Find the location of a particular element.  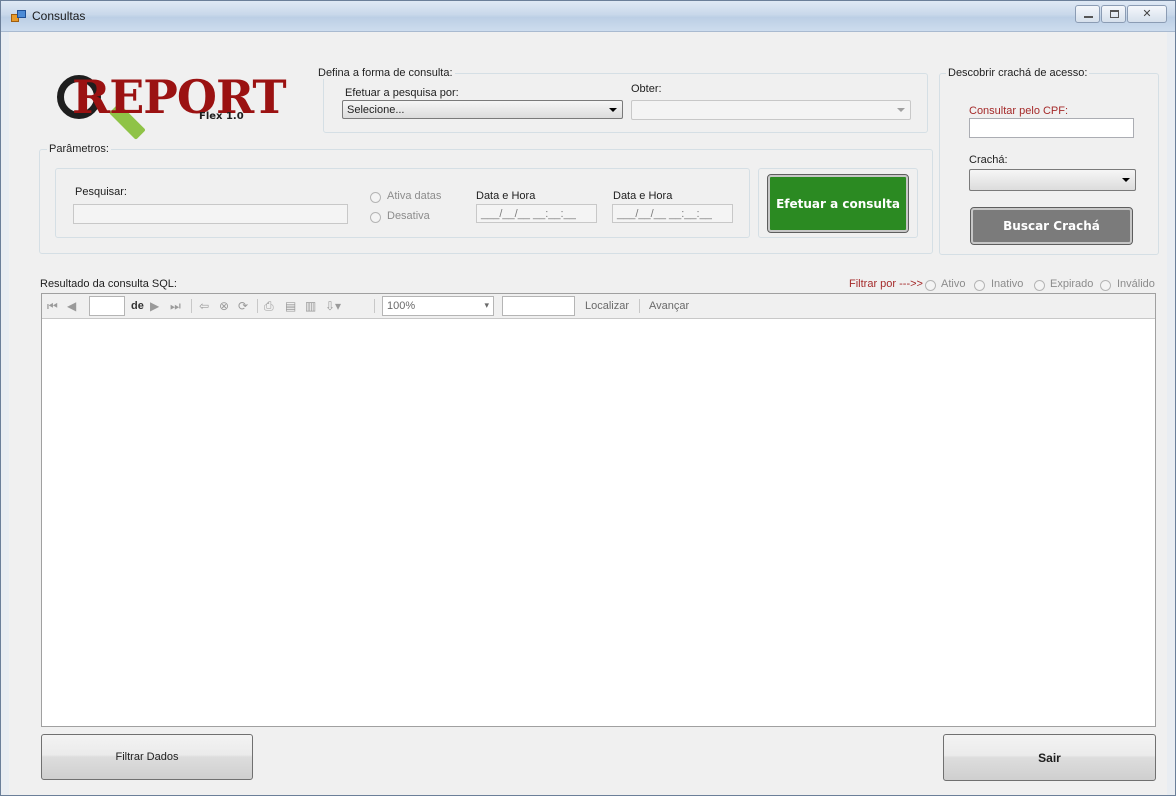

buscar-cracha-label: Buscar Crachá is located at coordinates (1051, 226).